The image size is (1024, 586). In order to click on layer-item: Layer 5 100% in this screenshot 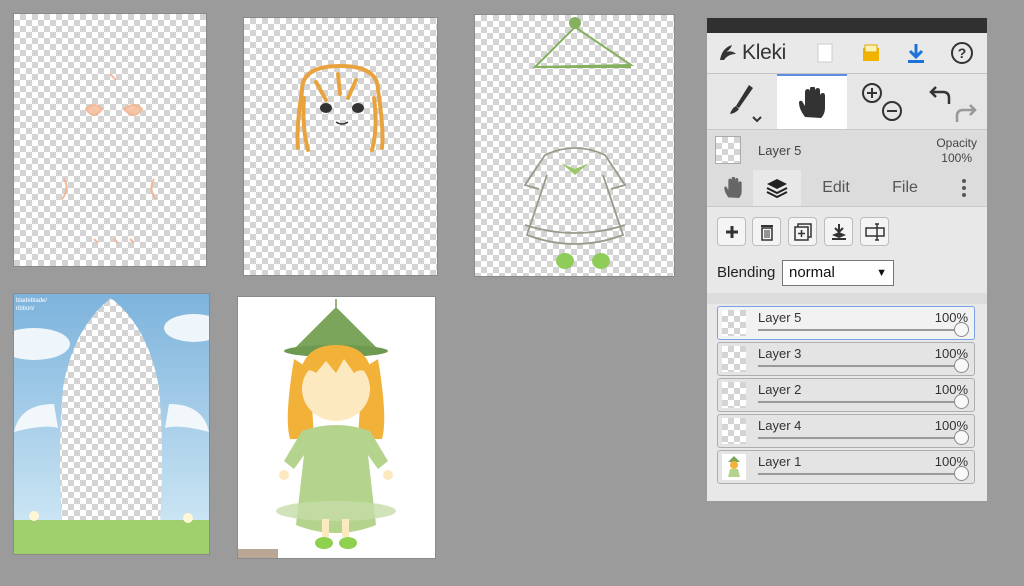, I will do `click(846, 323)`.